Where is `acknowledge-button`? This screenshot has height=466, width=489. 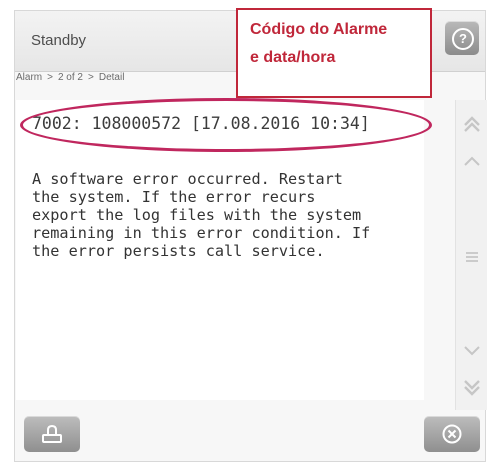
acknowledge-button is located at coordinates (52, 434).